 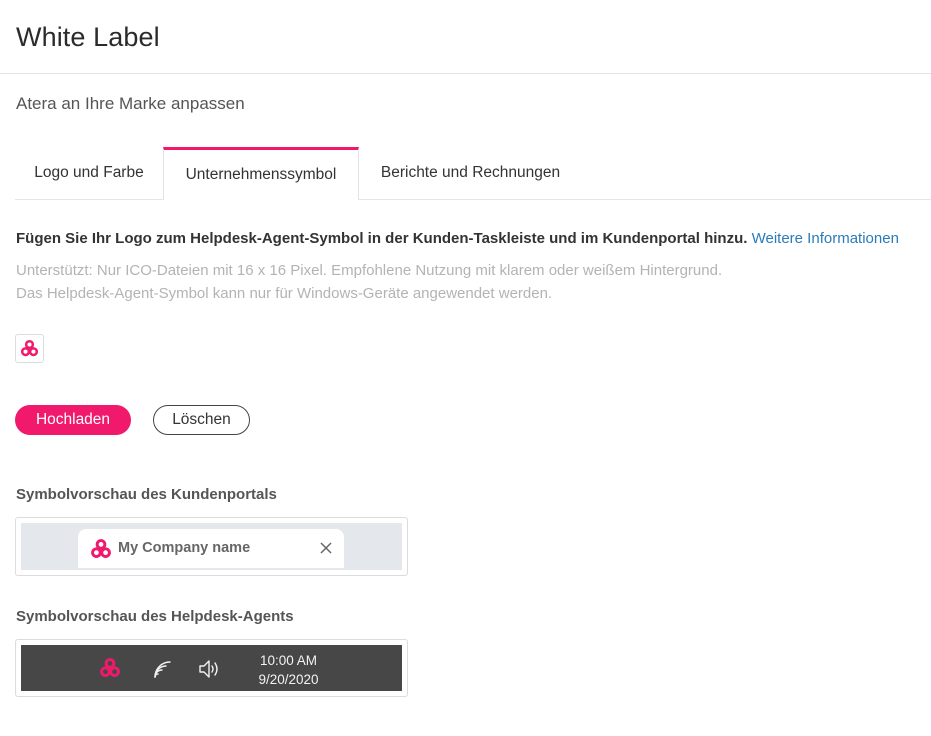 I want to click on browser-tab-title: My Company name, so click(x=184, y=548).